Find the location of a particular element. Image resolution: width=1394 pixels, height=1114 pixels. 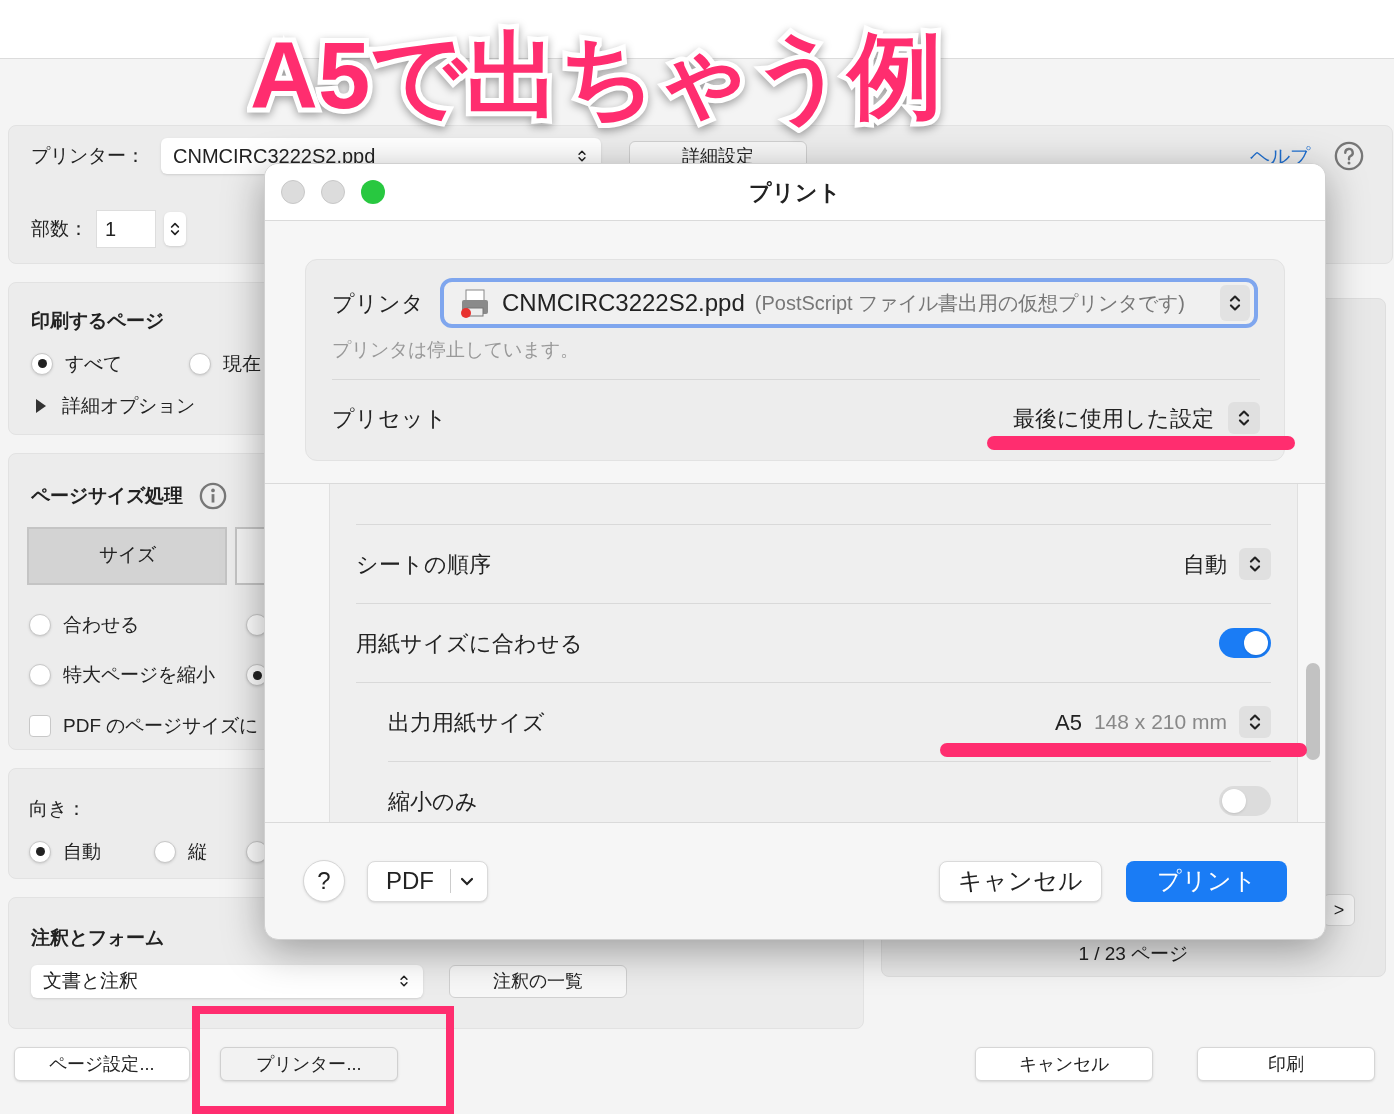

comments-select: 文書と注釈 is located at coordinates (227, 981).